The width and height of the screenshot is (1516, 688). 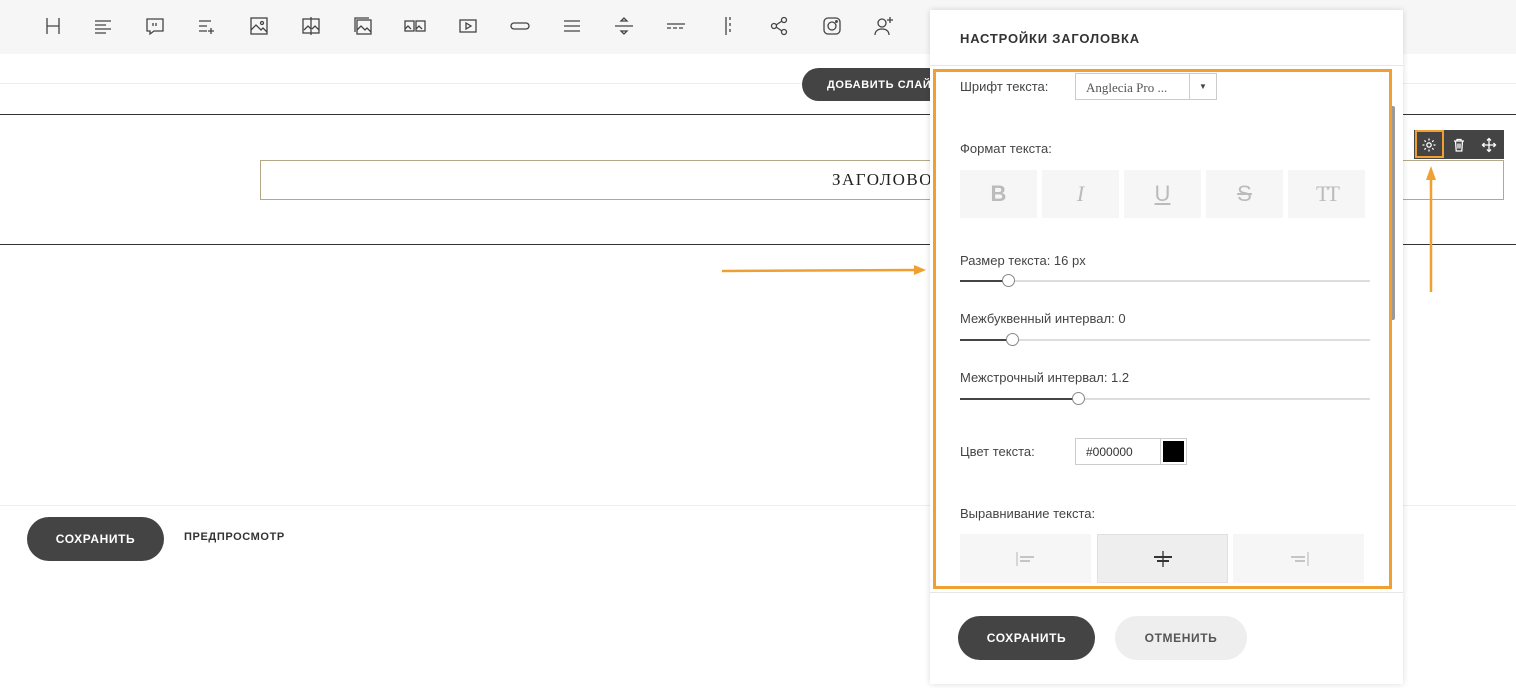 What do you see at coordinates (363, 26) in the screenshot?
I see `gallery-icon` at bounding box center [363, 26].